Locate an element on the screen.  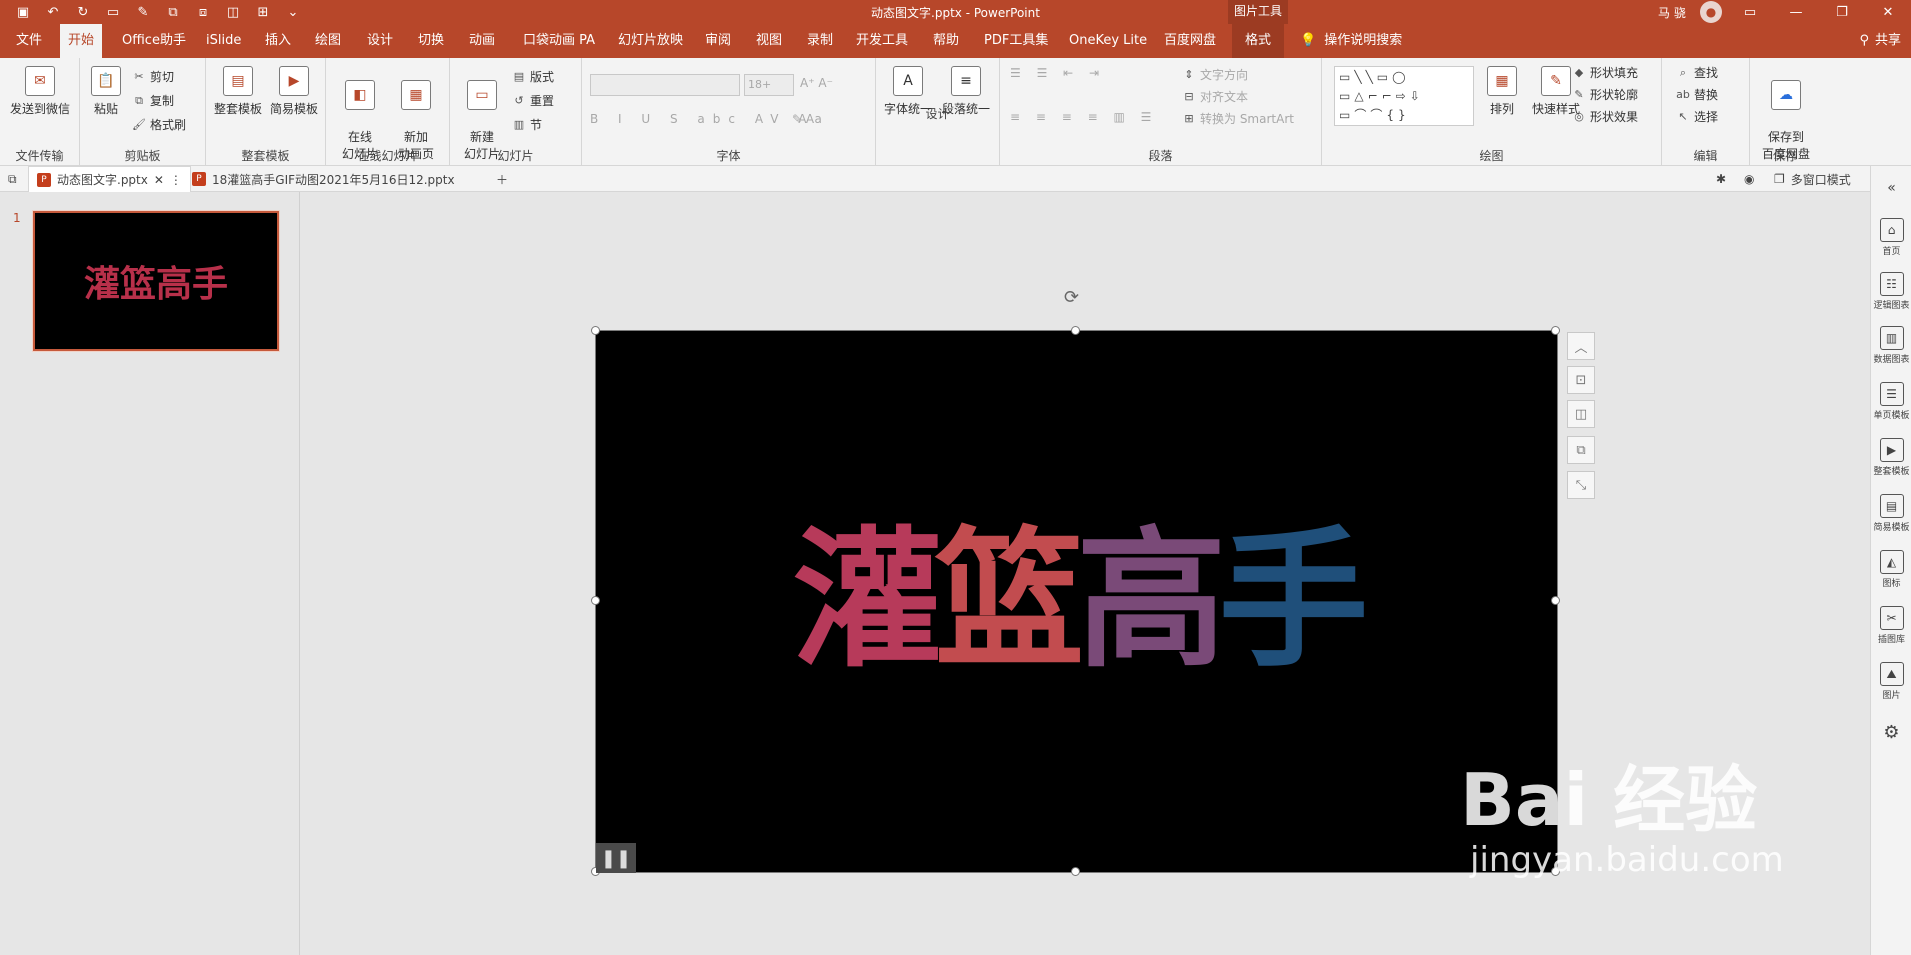
tab-list-icon: ⧉ is located at coordinates (14, 179).